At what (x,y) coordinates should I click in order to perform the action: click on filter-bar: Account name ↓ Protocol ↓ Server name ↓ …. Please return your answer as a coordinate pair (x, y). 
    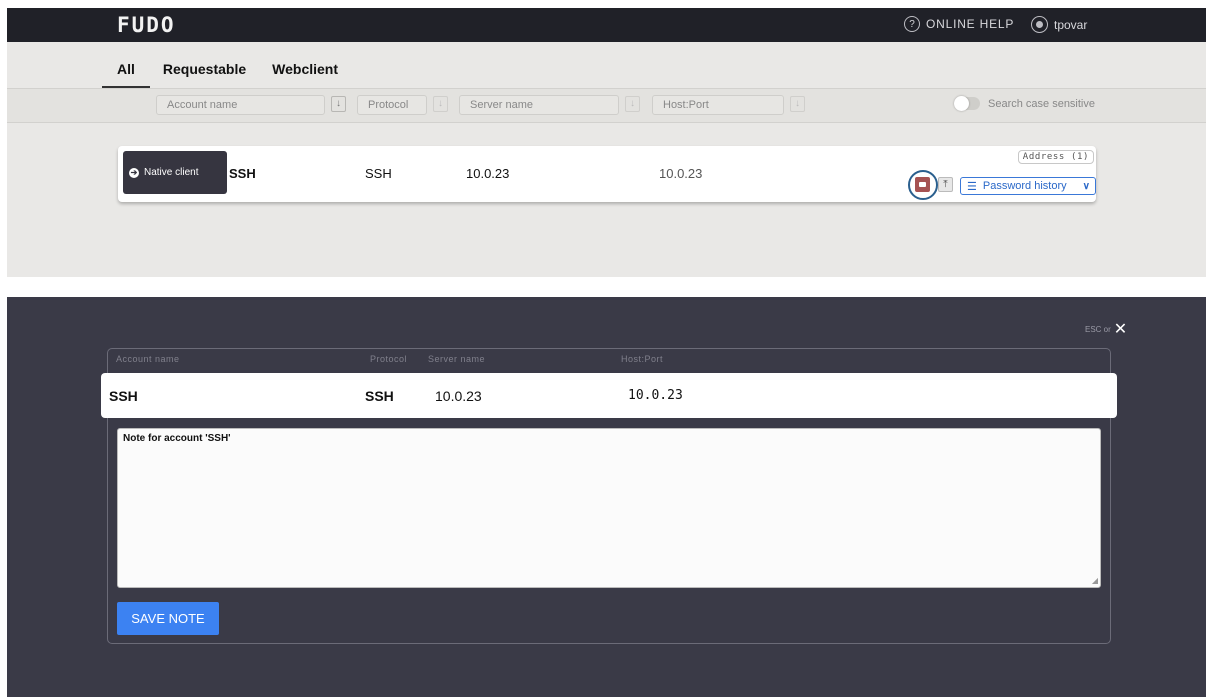
    Looking at the image, I should click on (606, 105).